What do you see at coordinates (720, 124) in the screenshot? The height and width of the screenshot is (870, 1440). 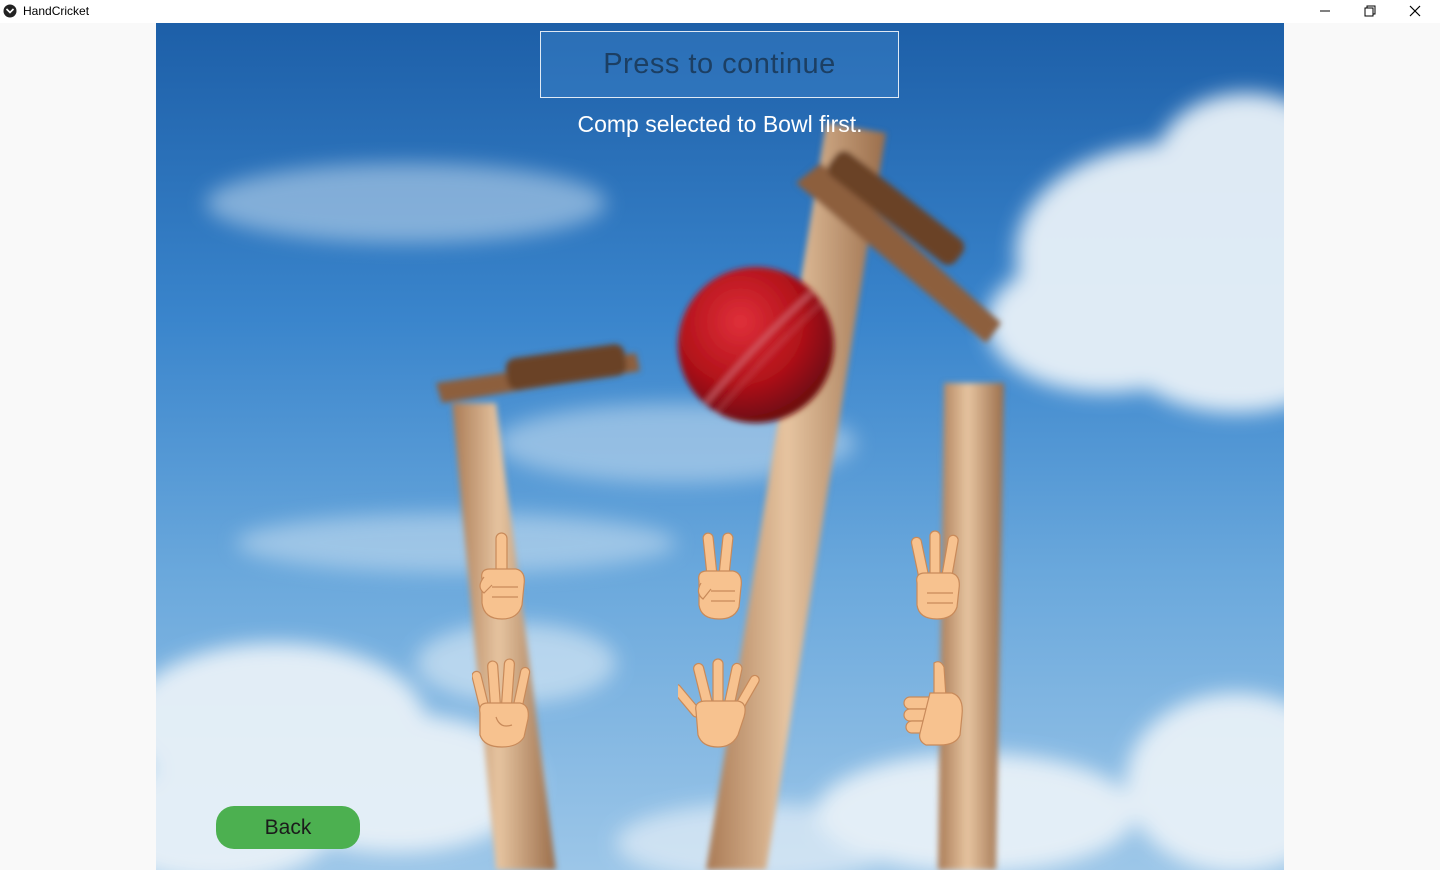 I see `status-message: Comp selected to Bowl first.` at bounding box center [720, 124].